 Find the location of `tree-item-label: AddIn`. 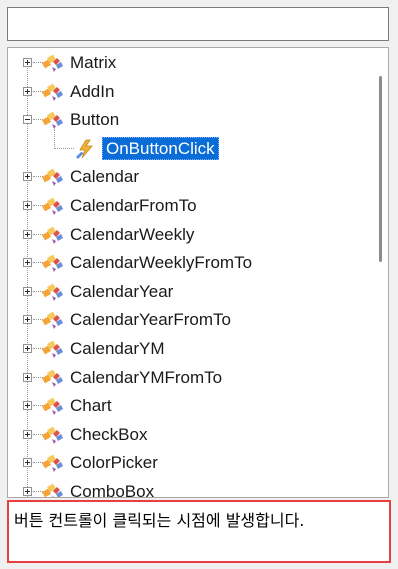

tree-item-label: AddIn is located at coordinates (92, 91).